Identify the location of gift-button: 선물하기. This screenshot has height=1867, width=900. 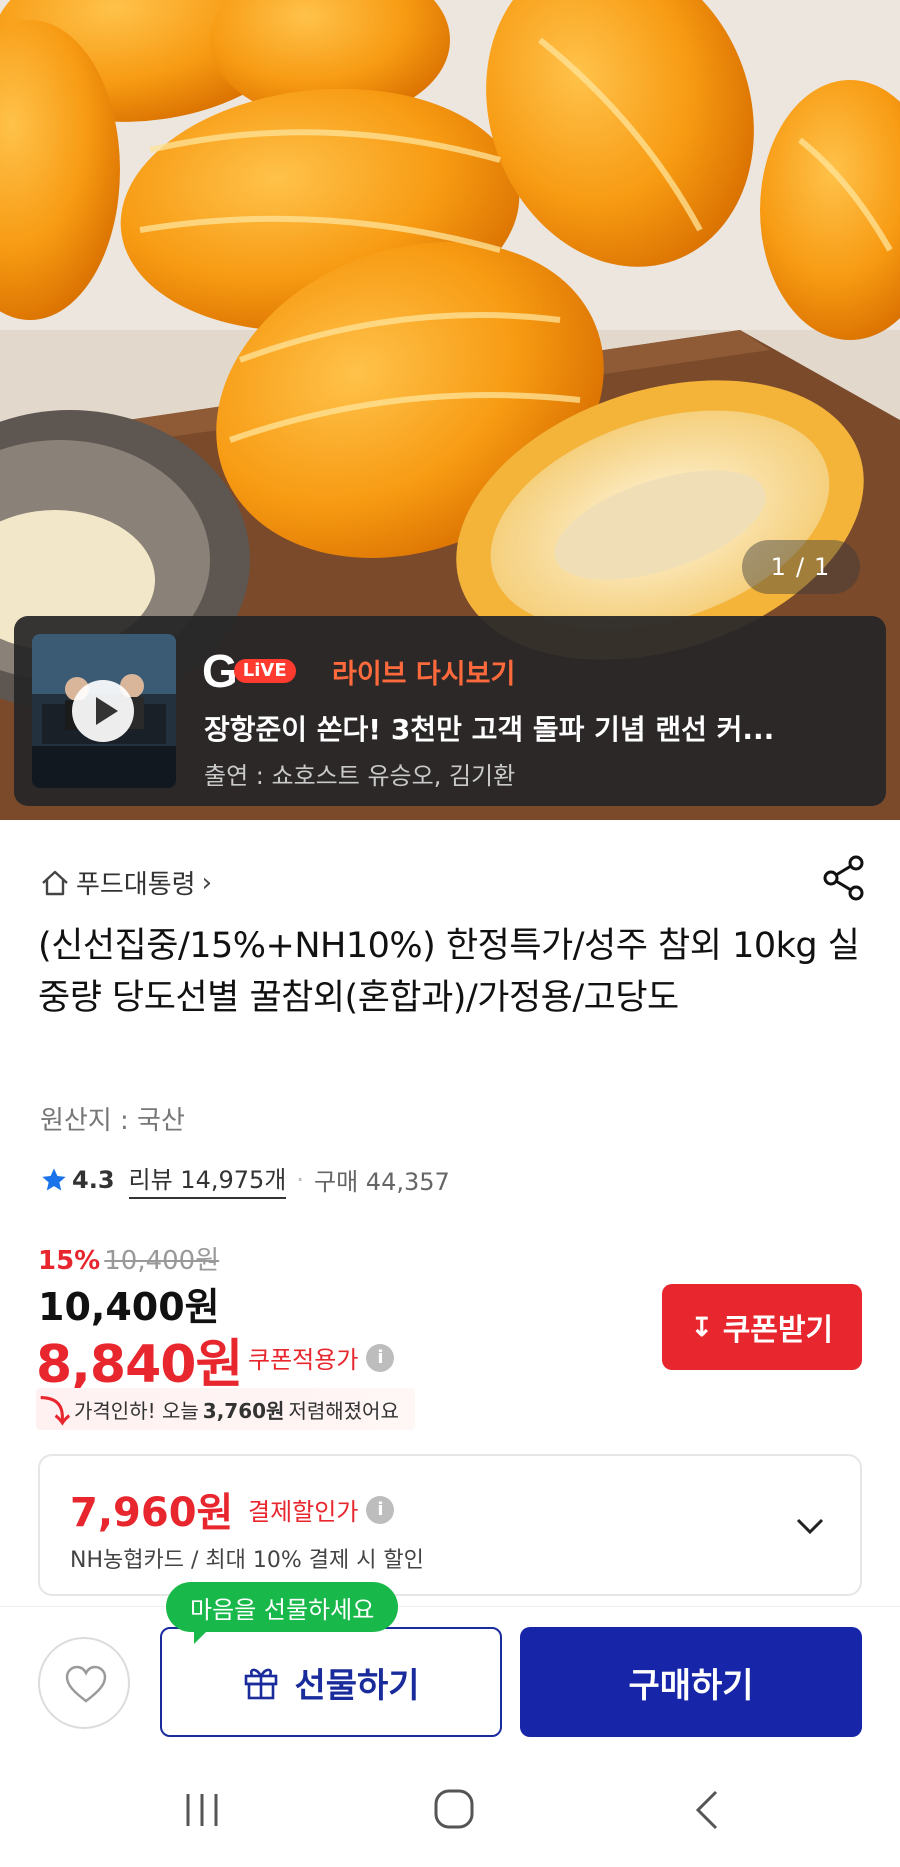
(331, 1682).